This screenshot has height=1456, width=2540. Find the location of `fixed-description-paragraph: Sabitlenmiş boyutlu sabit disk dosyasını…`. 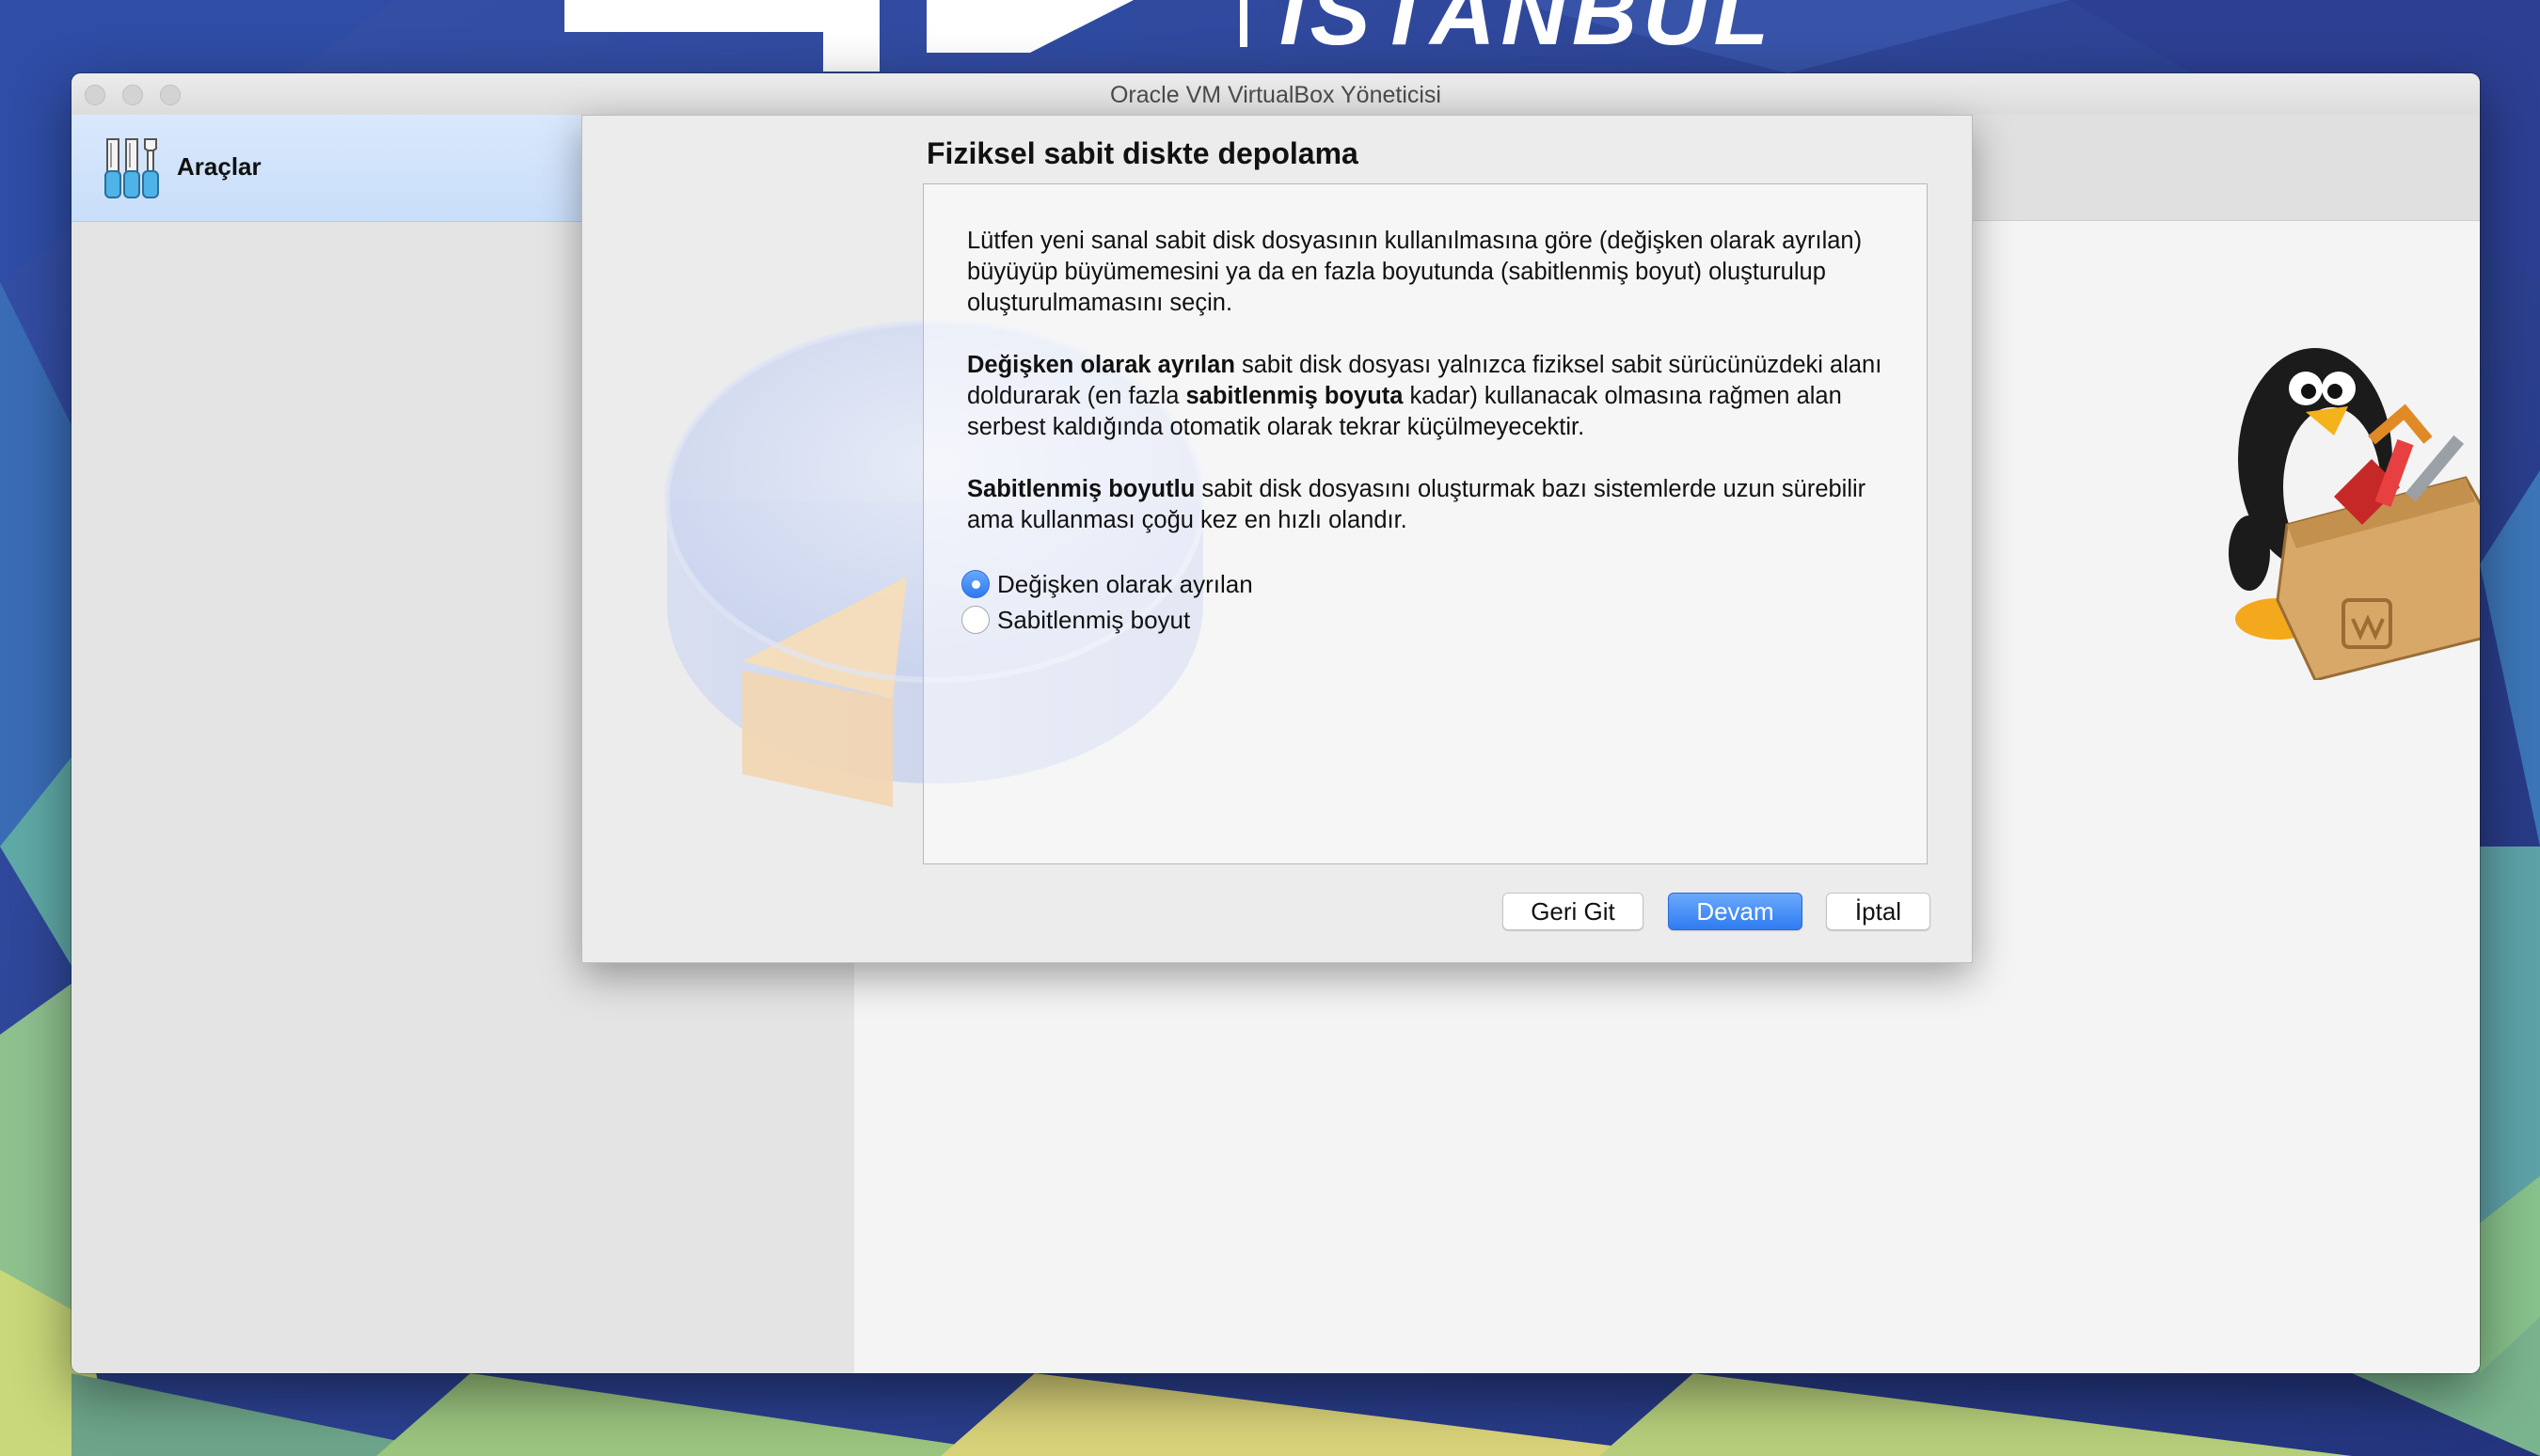

fixed-description-paragraph: Sabitlenmiş boyutlu sabit disk dosyasını… is located at coordinates (1438, 505).